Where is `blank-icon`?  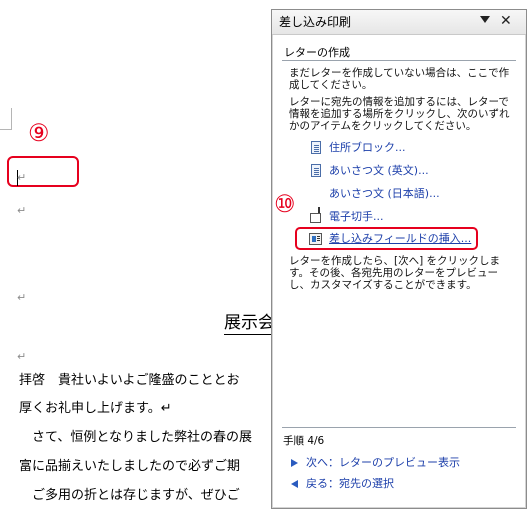 blank-icon is located at coordinates (316, 194).